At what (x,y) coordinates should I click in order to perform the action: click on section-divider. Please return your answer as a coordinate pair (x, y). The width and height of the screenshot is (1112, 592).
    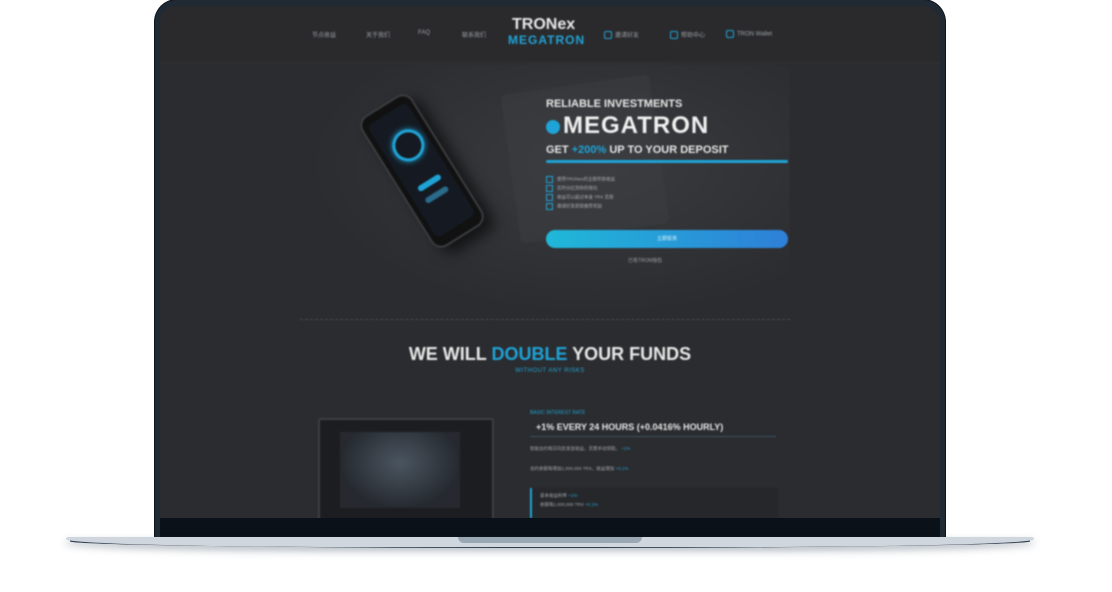
    Looking at the image, I should click on (545, 319).